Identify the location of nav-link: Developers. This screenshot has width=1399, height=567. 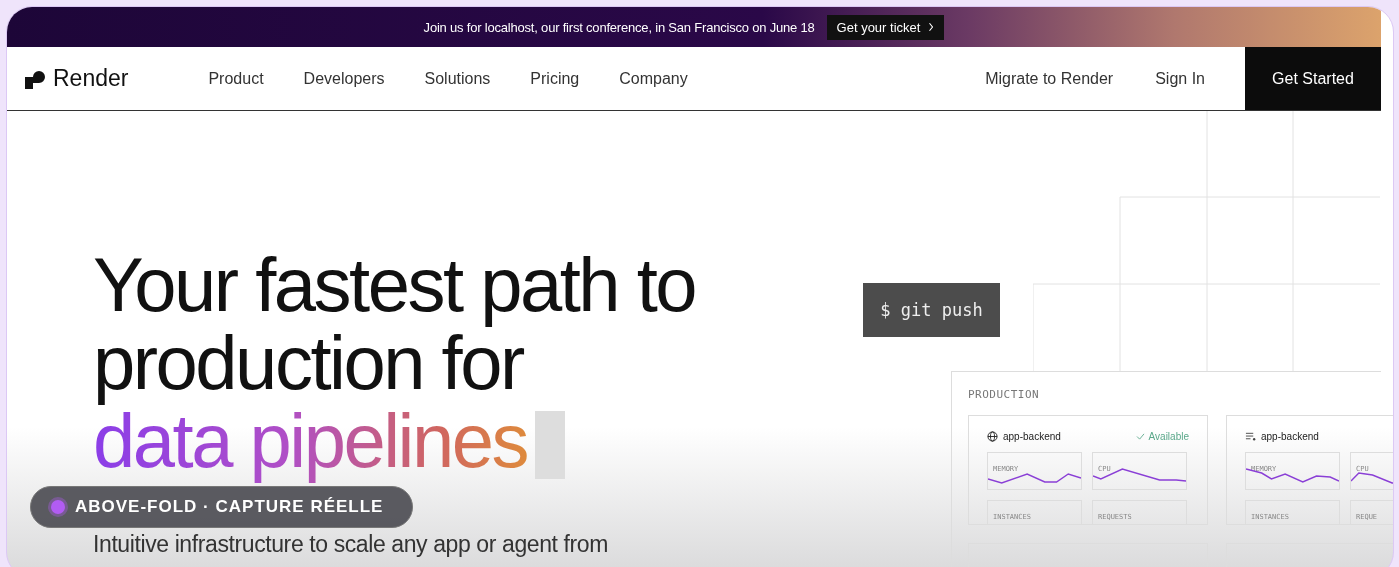
(344, 78).